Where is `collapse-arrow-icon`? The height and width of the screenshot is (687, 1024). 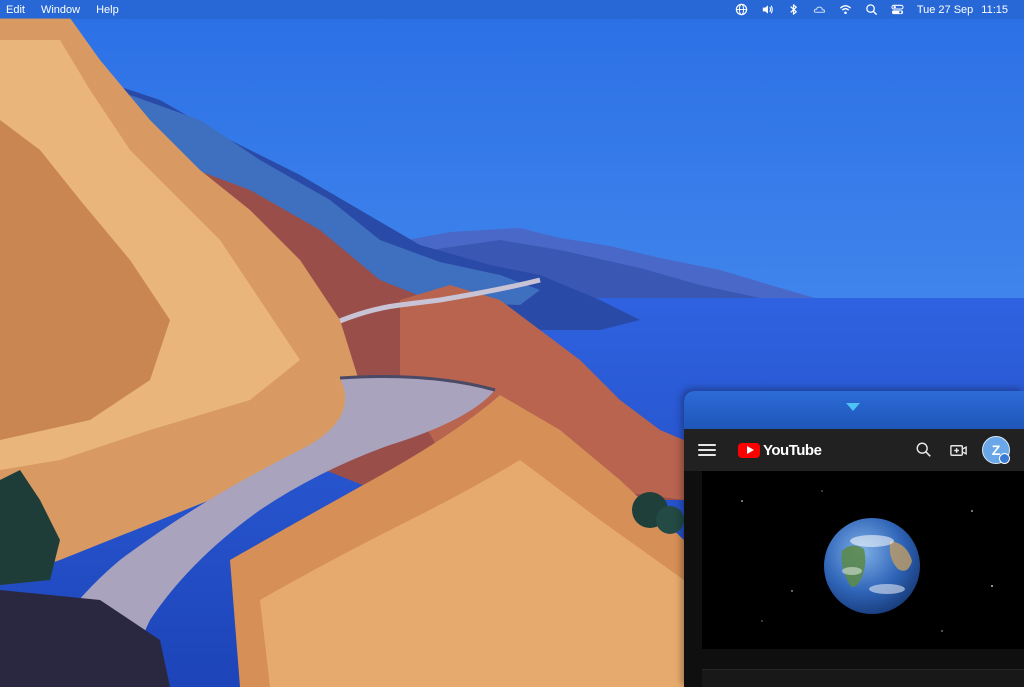
collapse-arrow-icon is located at coordinates (853, 407).